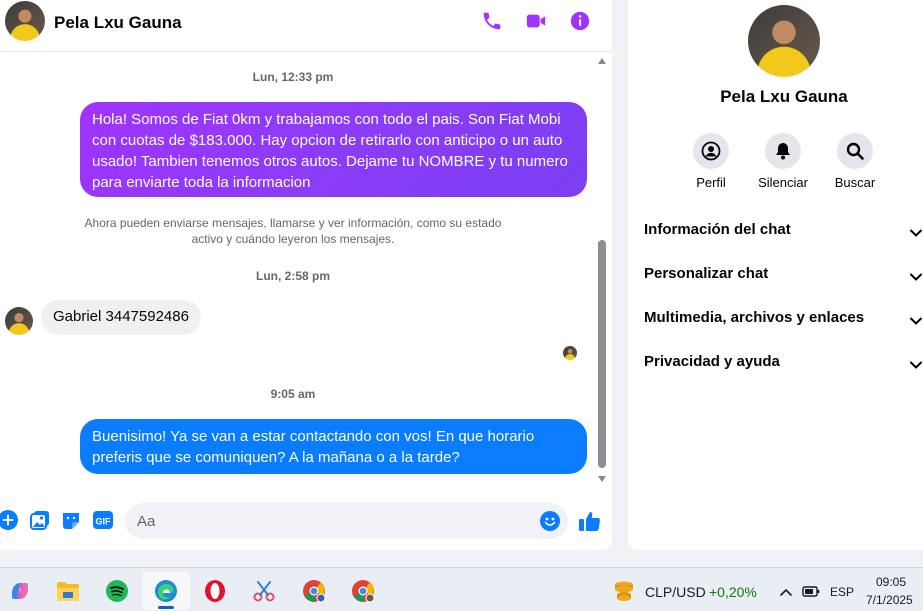 This screenshot has width=923, height=611. Describe the element at coordinates (121, 317) in the screenshot. I see `incoming-message: Gabriel 3447592486` at that location.